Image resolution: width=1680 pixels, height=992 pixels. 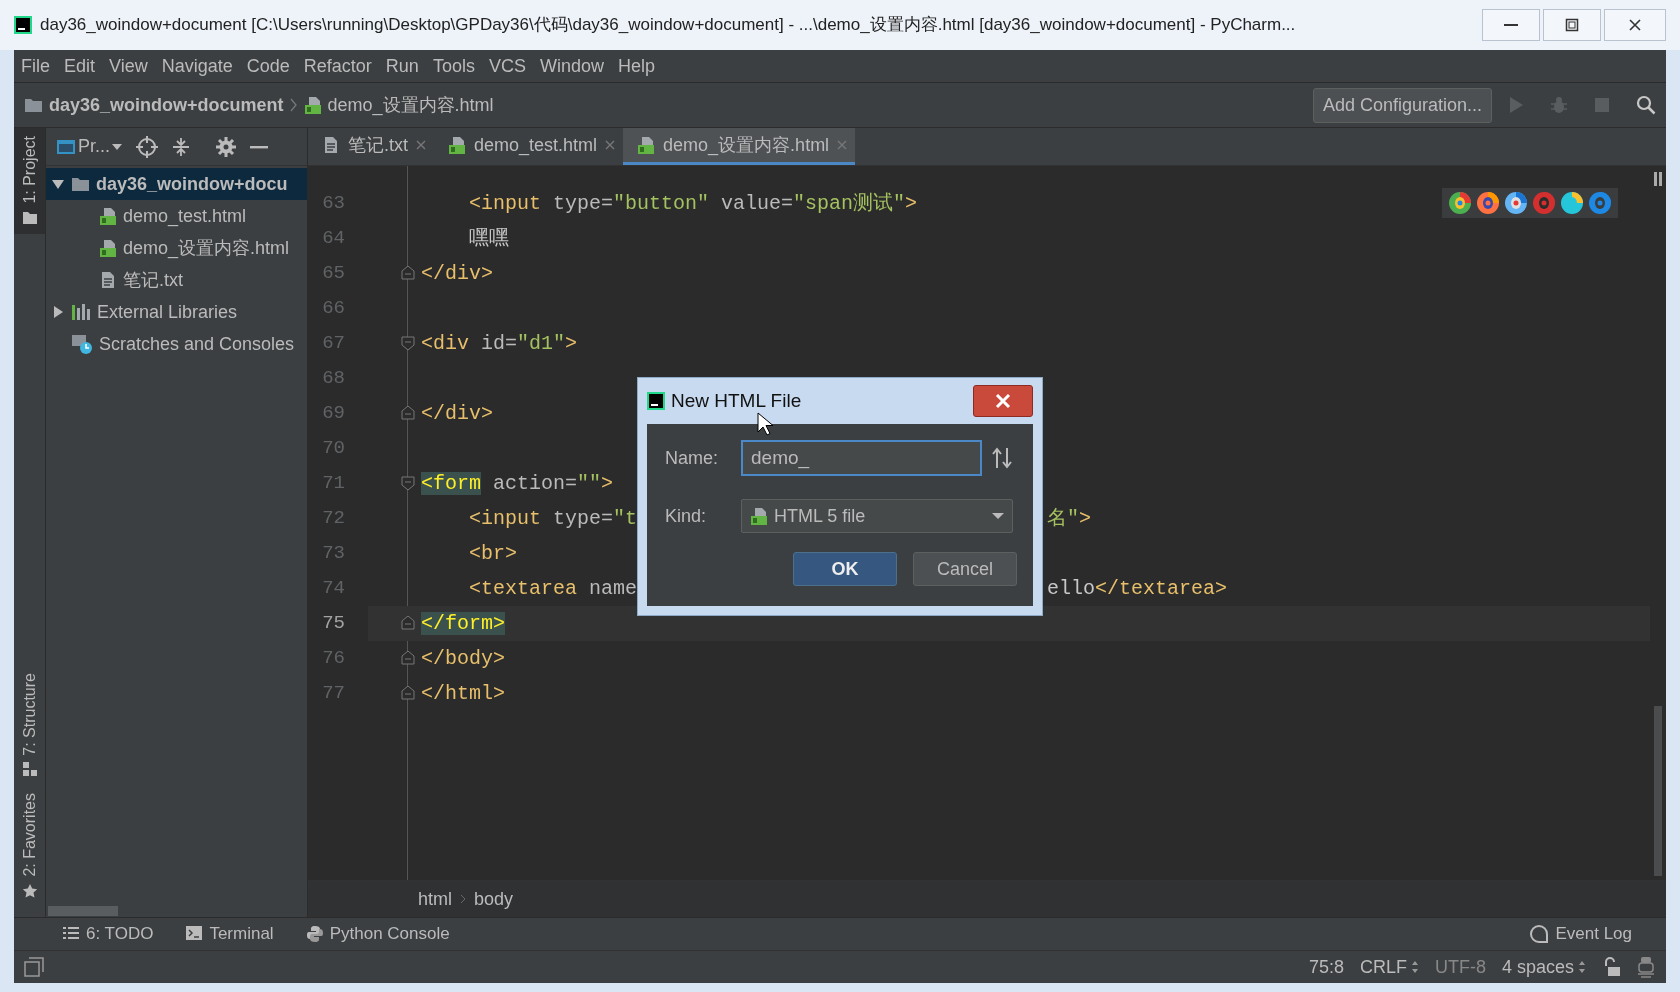 I want to click on line-number: 63, so click(x=333, y=204).